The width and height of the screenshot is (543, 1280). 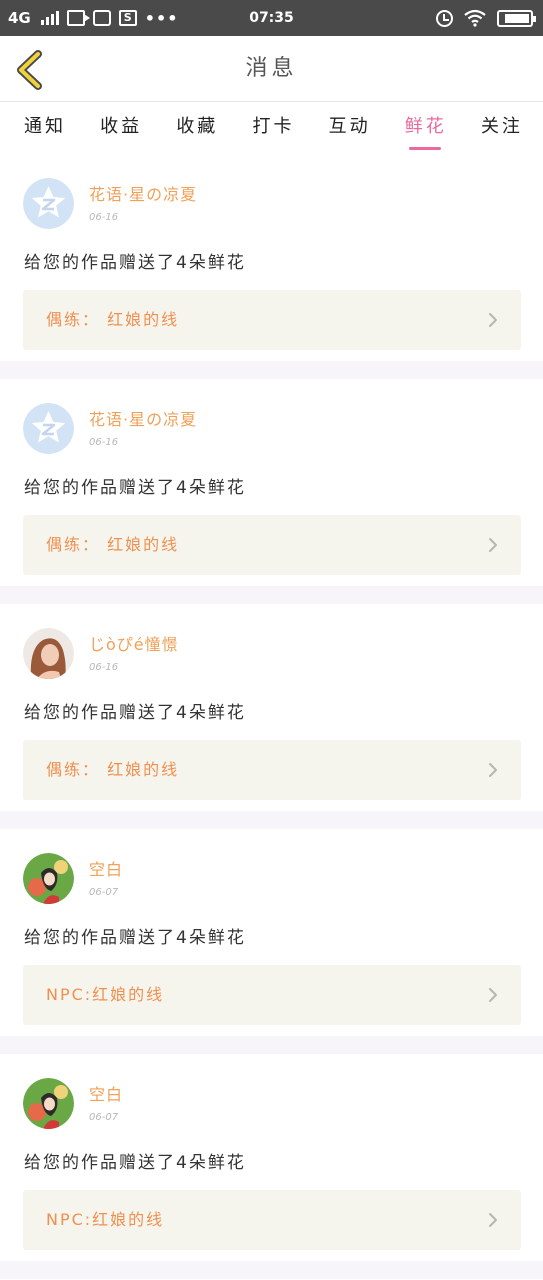 I want to click on status-right, so click(x=486, y=18).